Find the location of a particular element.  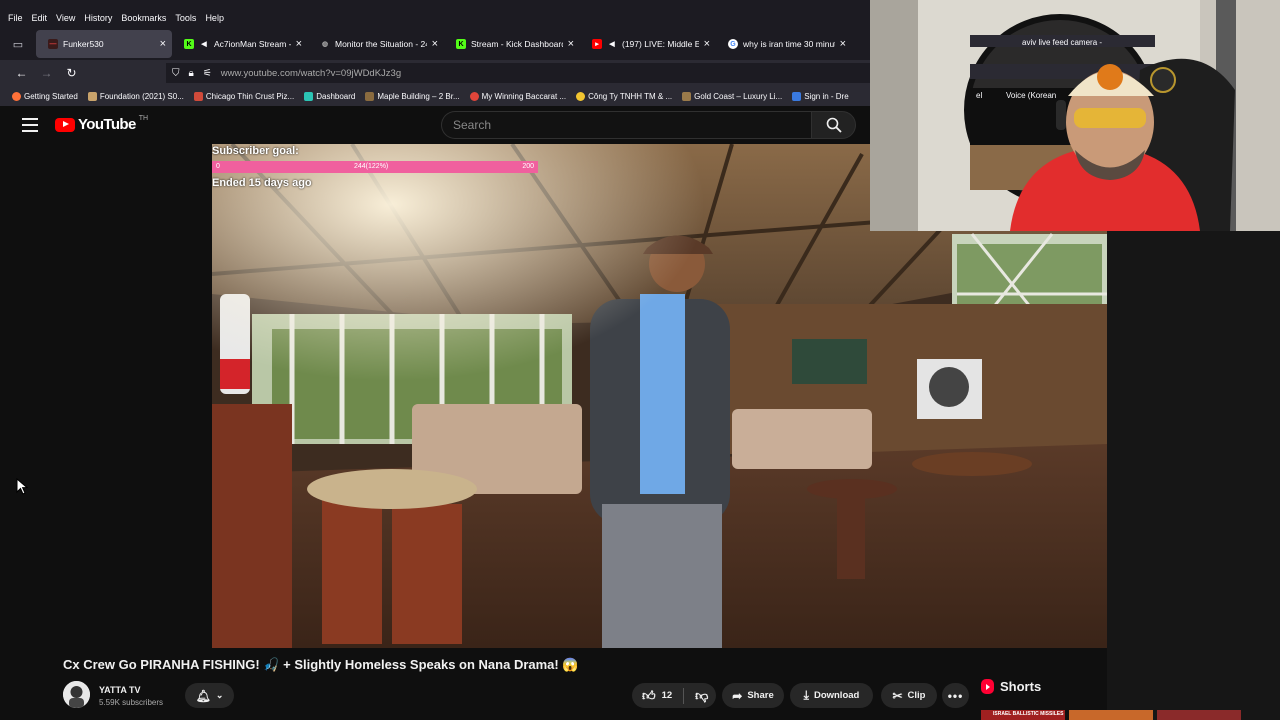

tab-ac7ionman: K ◀ Ac7ionMan Stream - Vi × is located at coordinates (240, 44).